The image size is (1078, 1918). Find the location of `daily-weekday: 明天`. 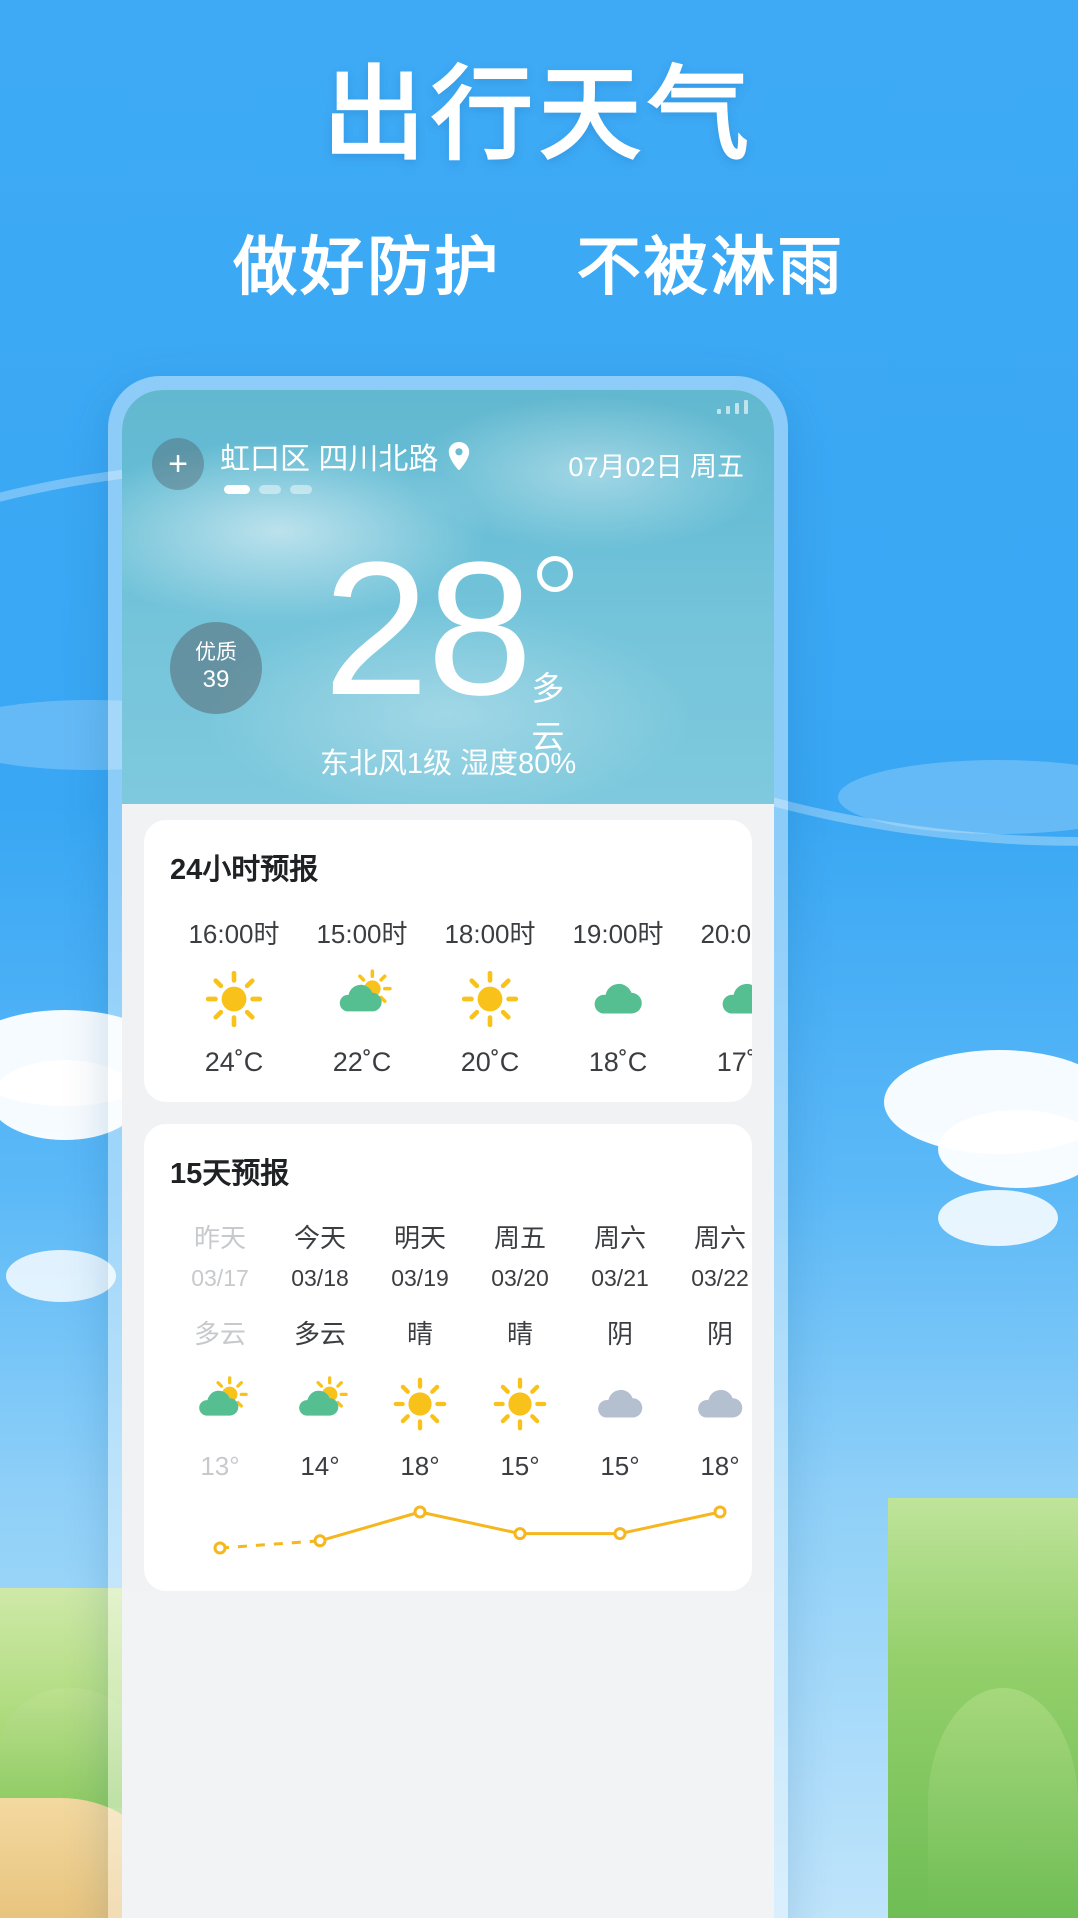

daily-weekday: 明天 is located at coordinates (419, 1238).